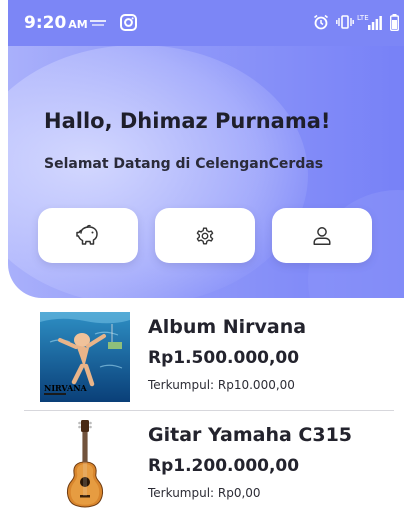 The image size is (404, 515). I want to click on item-collected: Terkumpul: Rp0,00, so click(204, 493).